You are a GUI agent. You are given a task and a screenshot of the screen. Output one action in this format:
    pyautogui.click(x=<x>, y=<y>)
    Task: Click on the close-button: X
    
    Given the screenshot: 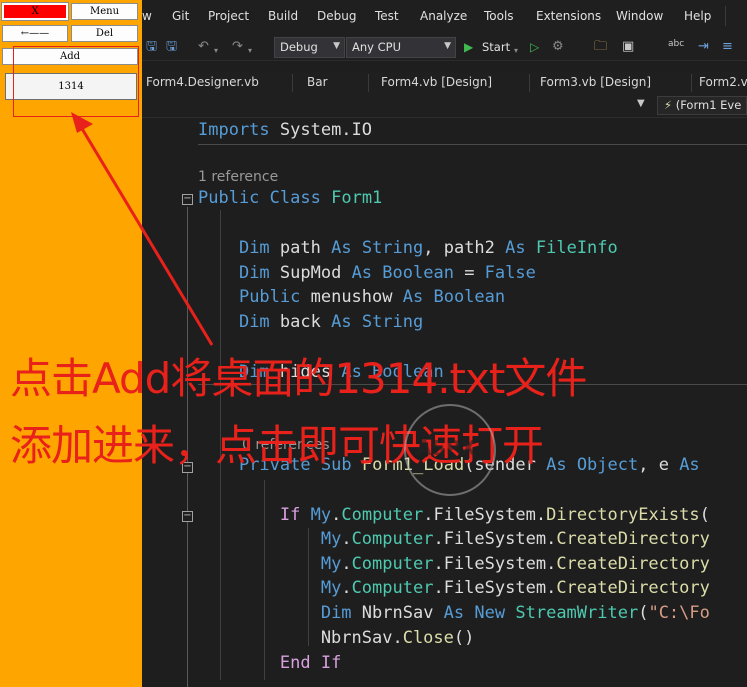 What is the action you would take?
    pyautogui.click(x=35, y=11)
    